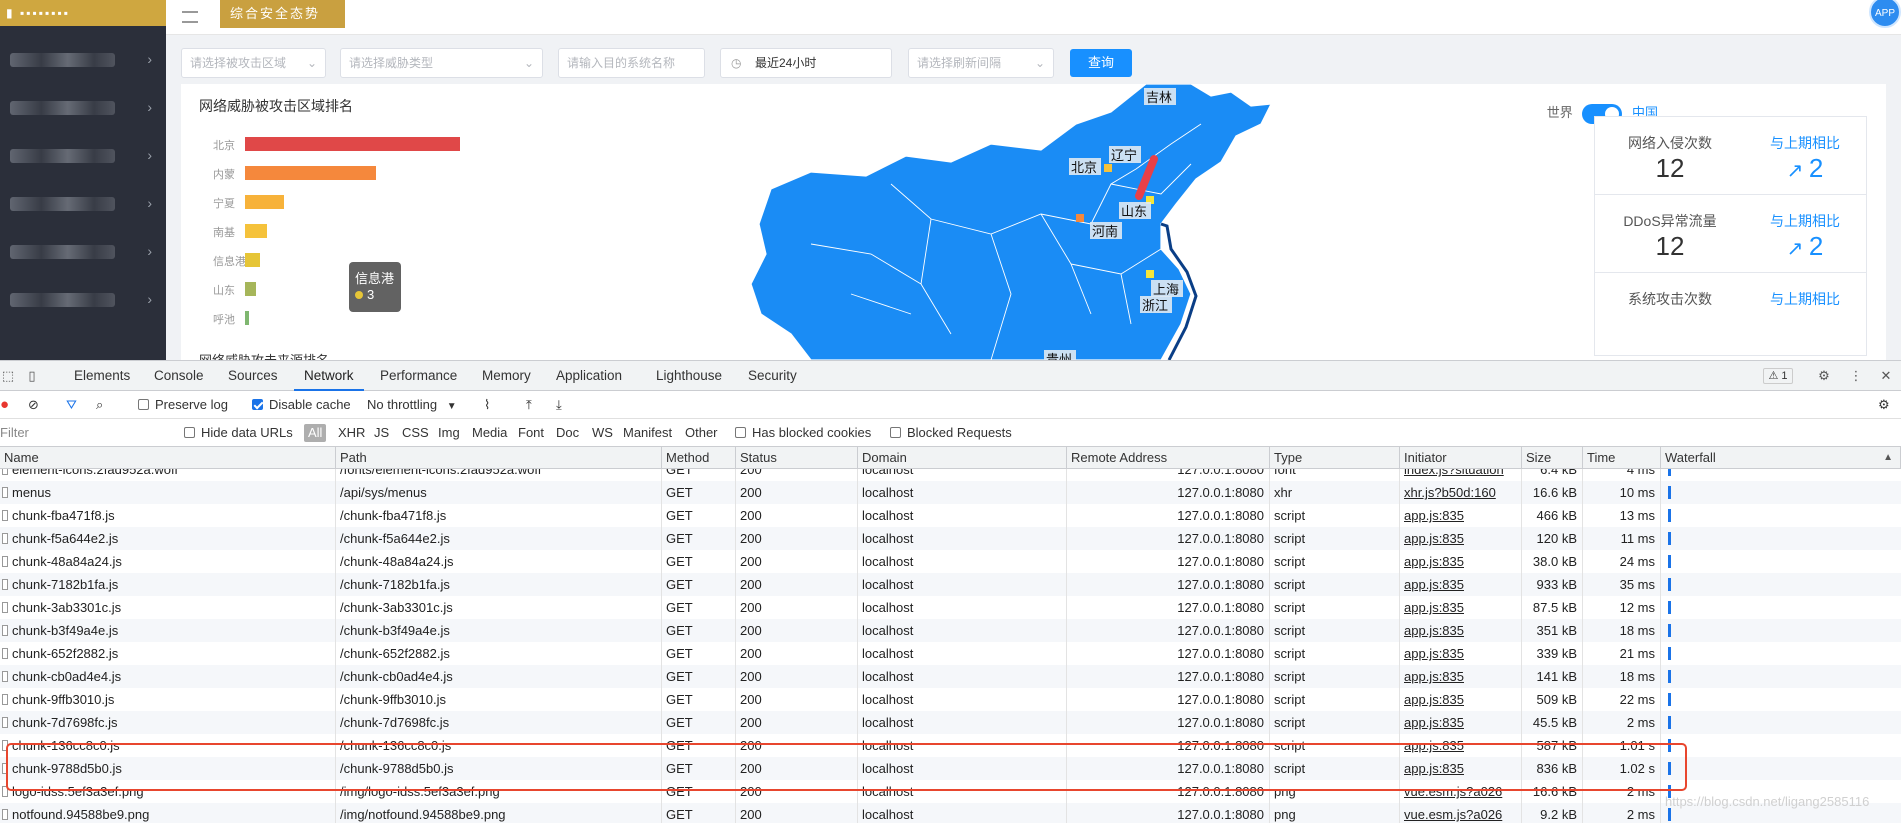  I want to click on type-filter-font: Font, so click(531, 433).